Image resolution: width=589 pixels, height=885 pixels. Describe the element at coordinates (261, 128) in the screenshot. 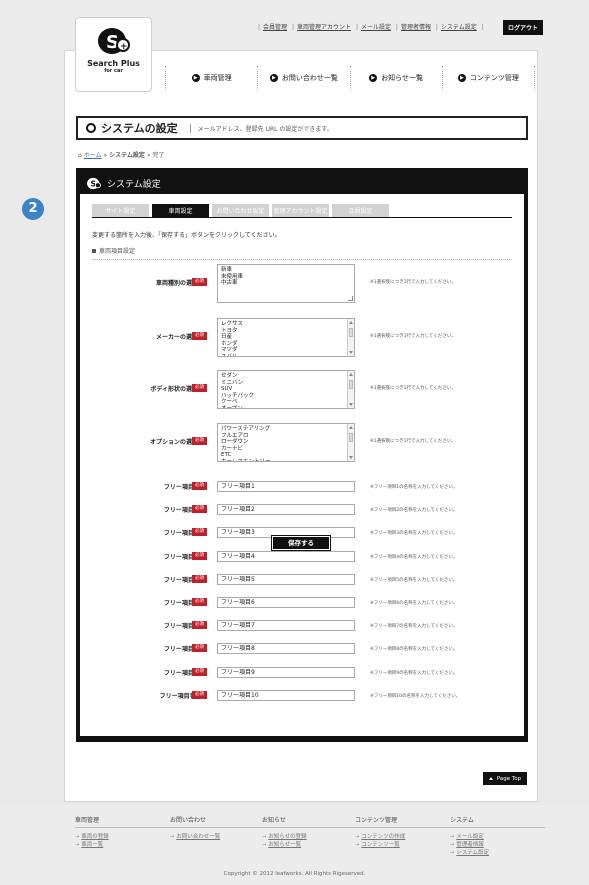

I see `page-subtitle: メールアドレス、登録先 URL の設定ができます。` at that location.